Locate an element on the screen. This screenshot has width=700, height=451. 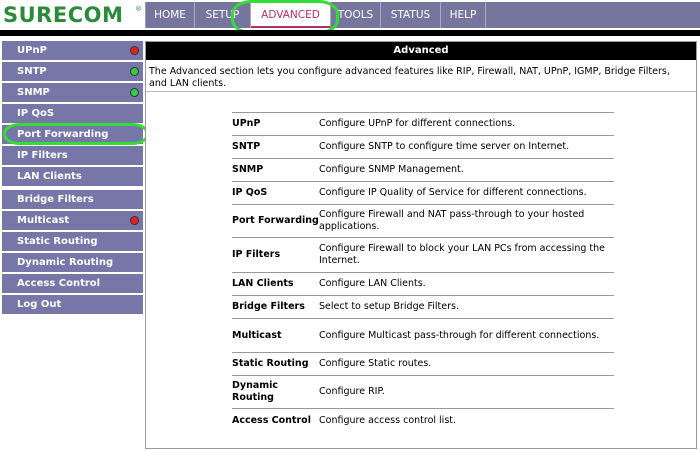
sidebar-item-label: IP Filters is located at coordinates (42, 155).